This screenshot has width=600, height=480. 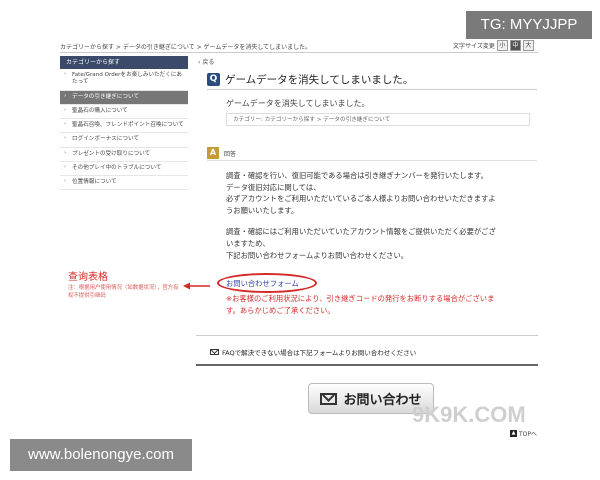 I want to click on font-size-switcher: 文字サイズ変更 小 中 大, so click(x=493, y=45).